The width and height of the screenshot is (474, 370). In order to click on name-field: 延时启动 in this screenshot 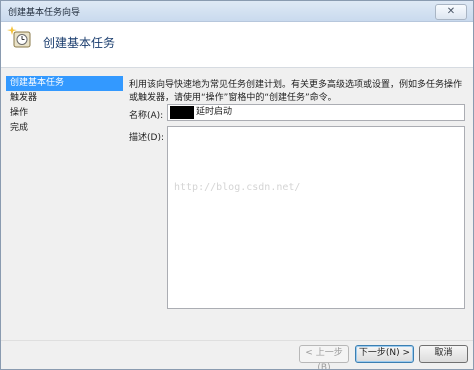, I will do `click(316, 112)`.